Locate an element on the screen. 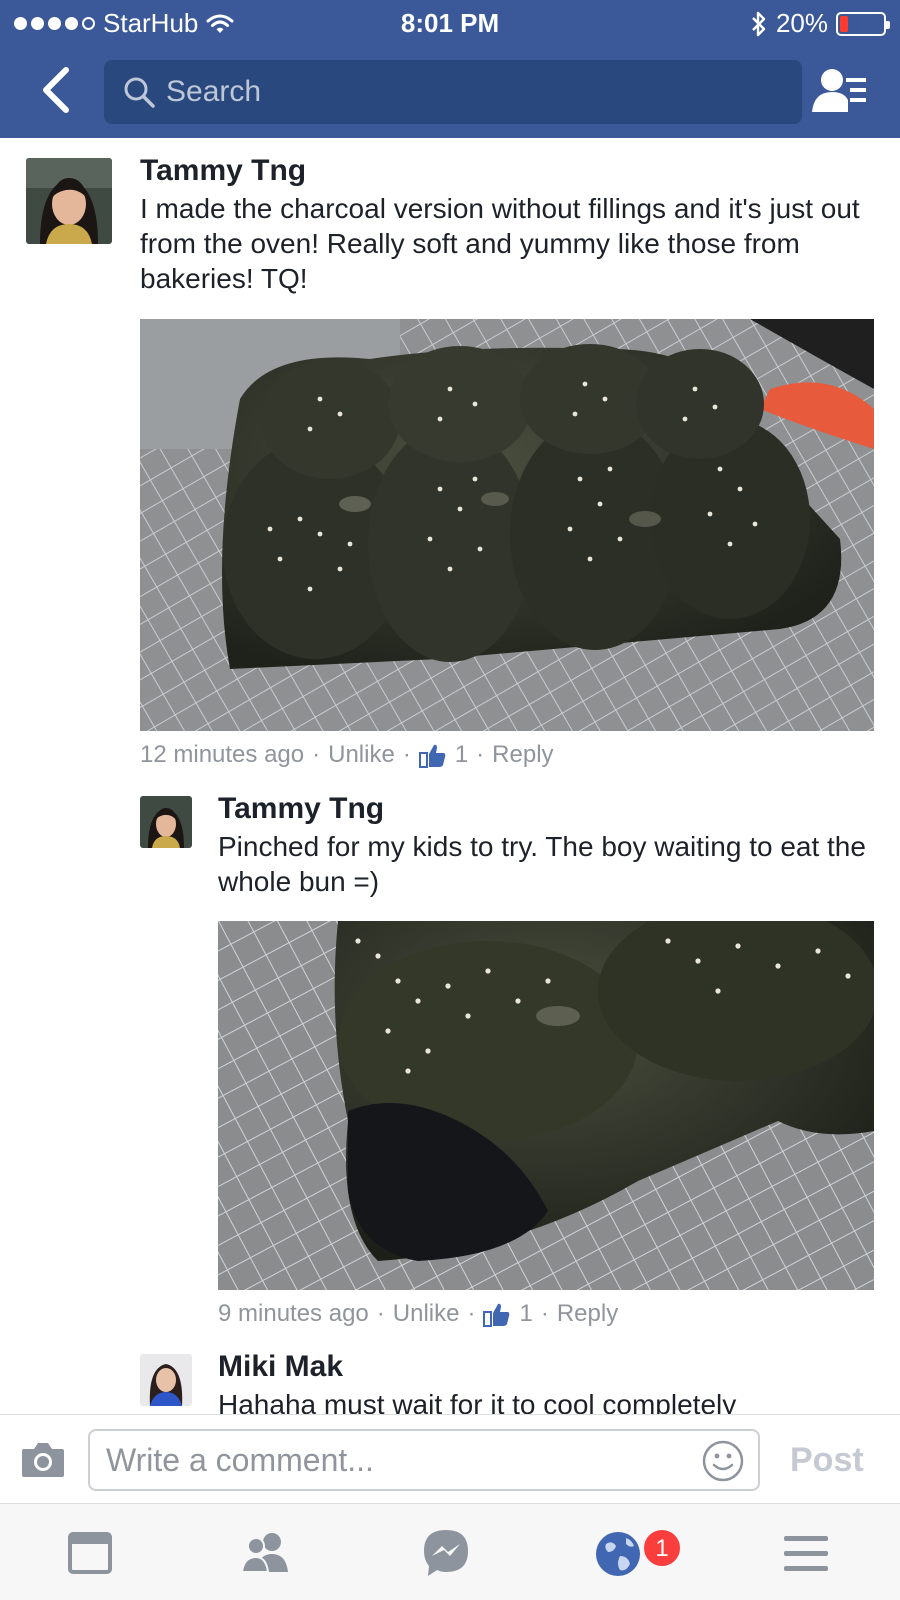 This screenshot has height=1600, width=900. comment-composer: Post is located at coordinates (450, 1459).